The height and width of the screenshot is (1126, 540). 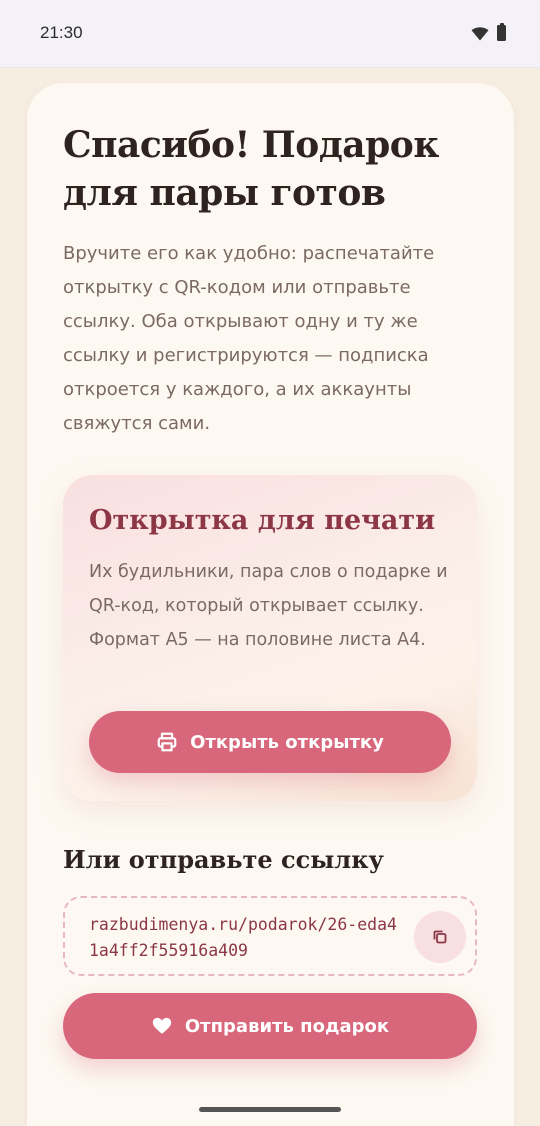 What do you see at coordinates (251, 169) in the screenshot?
I see `page-title: Спасибо! Подарок для пары готов` at bounding box center [251, 169].